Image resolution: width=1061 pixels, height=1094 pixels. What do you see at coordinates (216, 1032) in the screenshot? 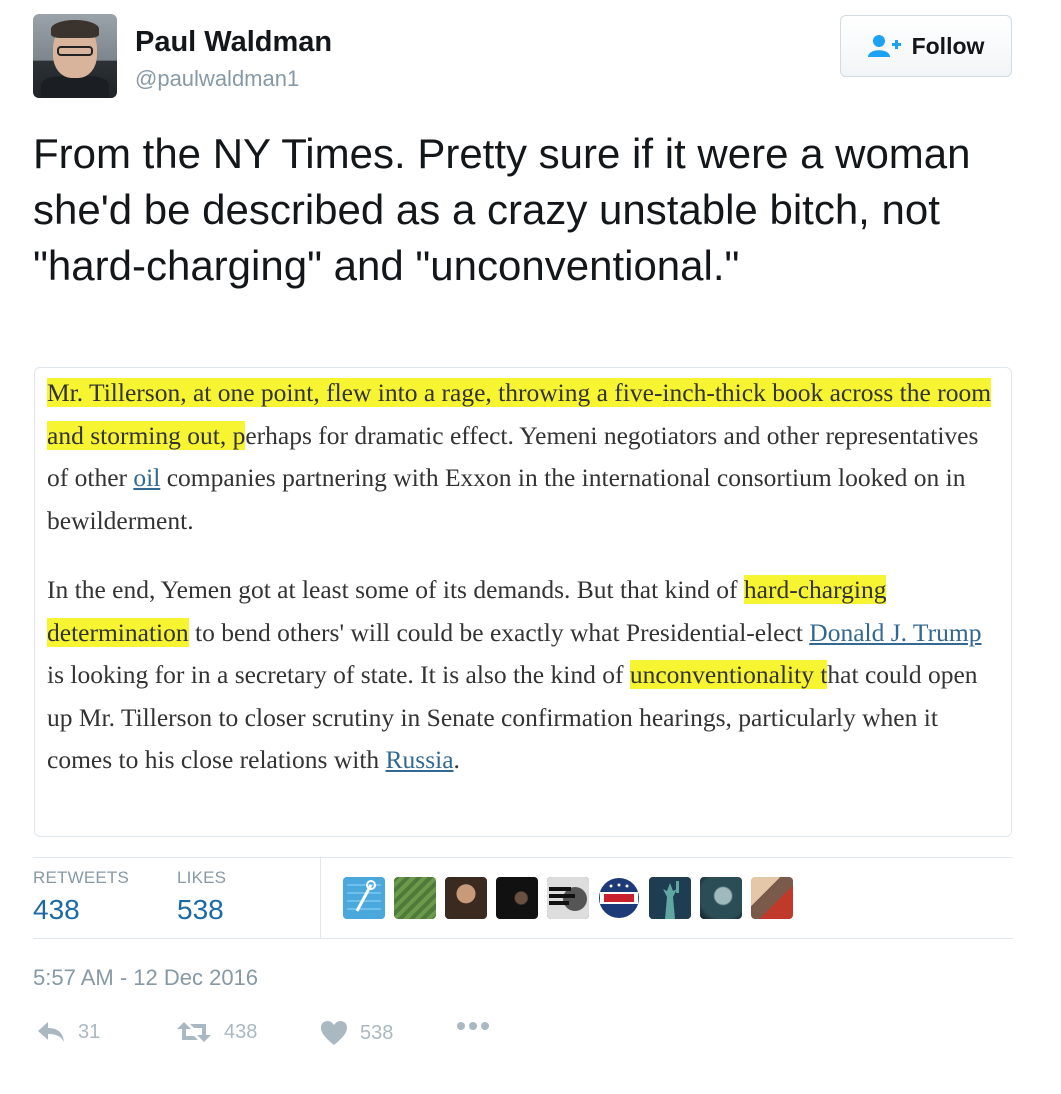
I see `retweet-button: 438` at bounding box center [216, 1032].